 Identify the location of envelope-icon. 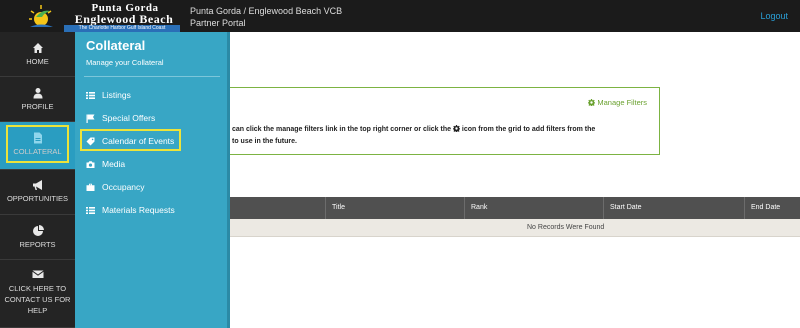
(37, 274).